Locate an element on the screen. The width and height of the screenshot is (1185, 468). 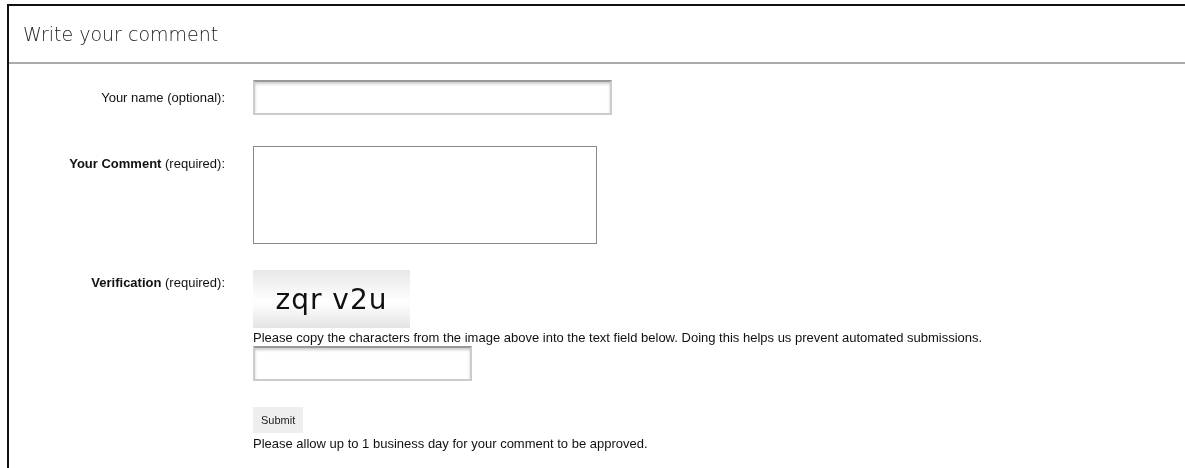
approval-note: Please allow up to 1 business day for your comment to be approved. is located at coordinates (450, 443).